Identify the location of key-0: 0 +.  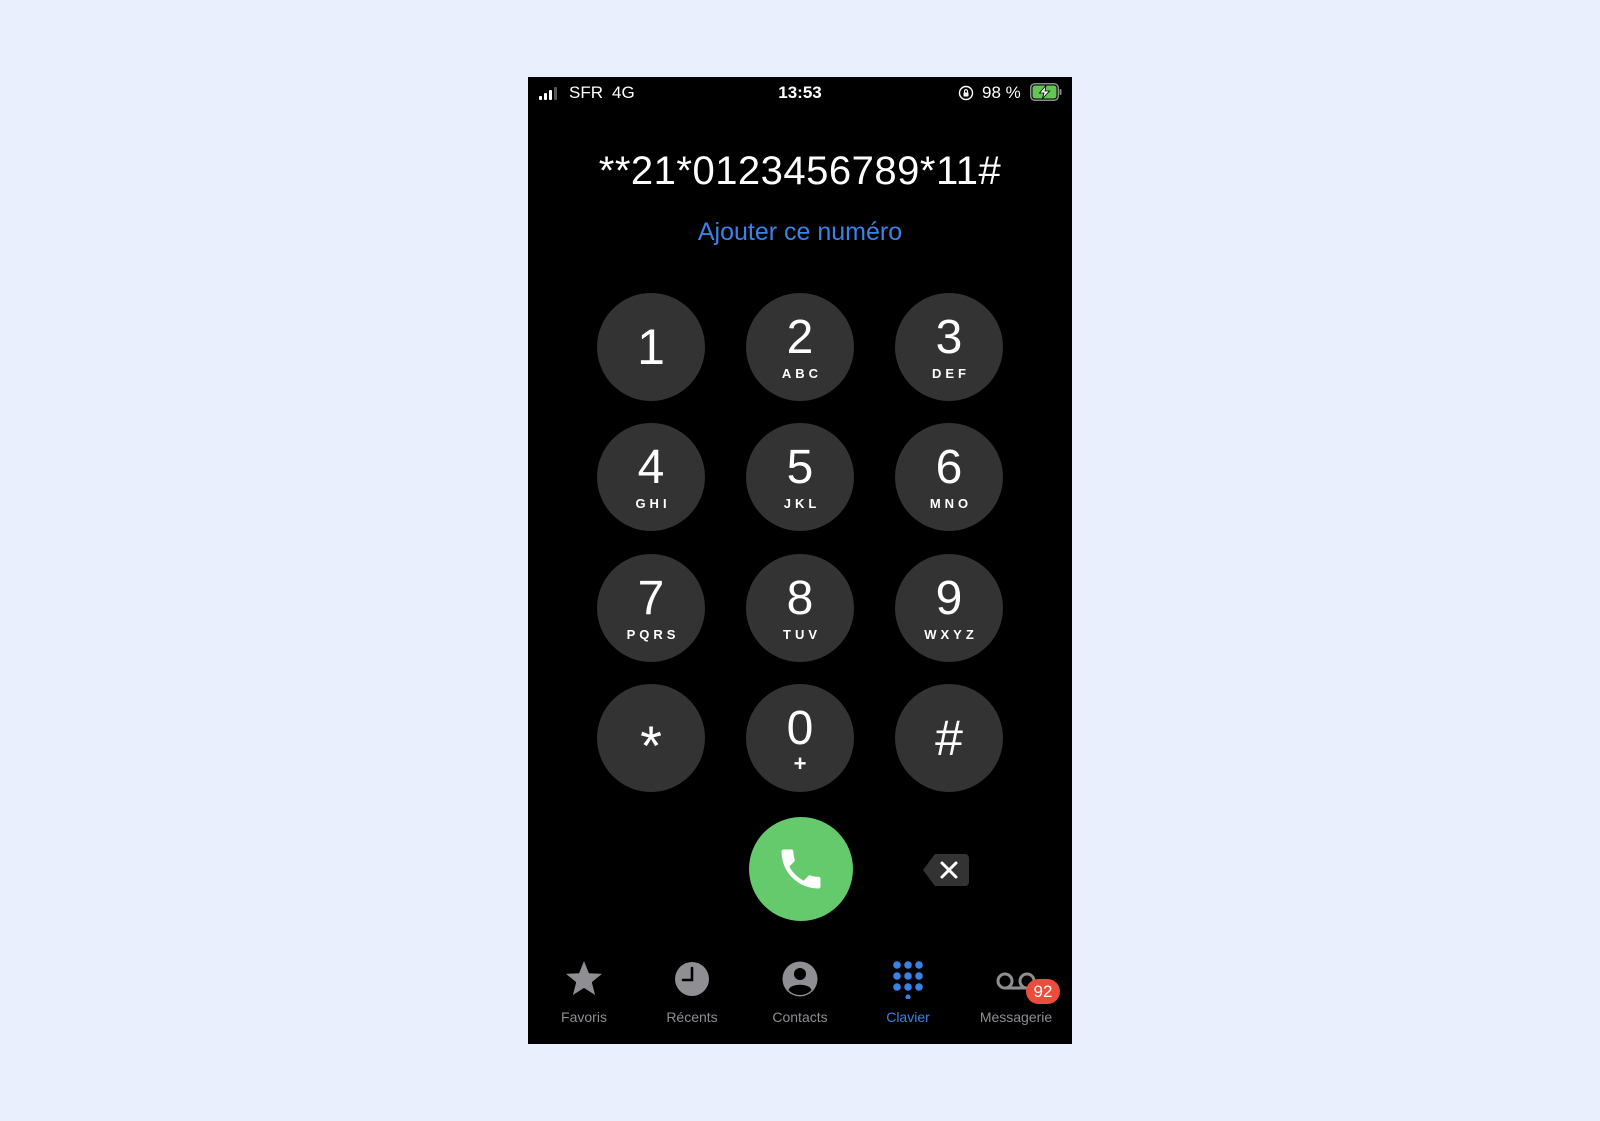
(800, 738).